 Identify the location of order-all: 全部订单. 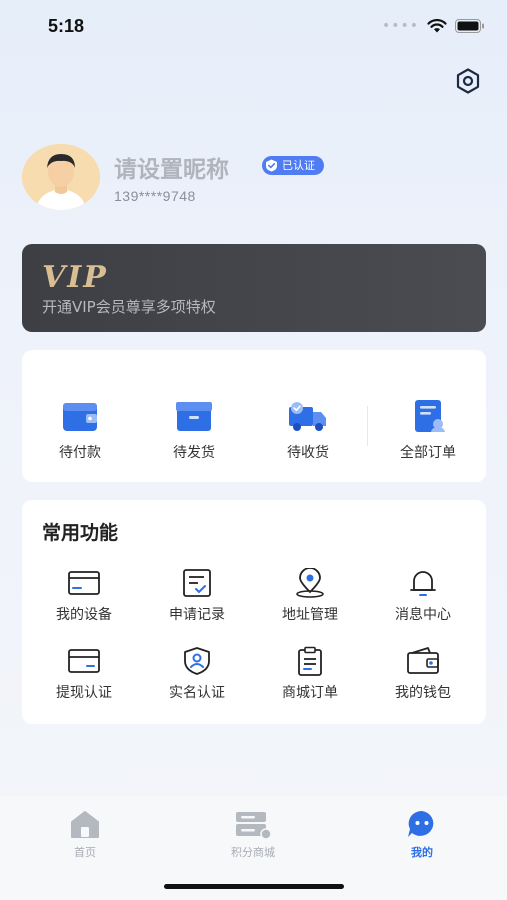
(428, 430).